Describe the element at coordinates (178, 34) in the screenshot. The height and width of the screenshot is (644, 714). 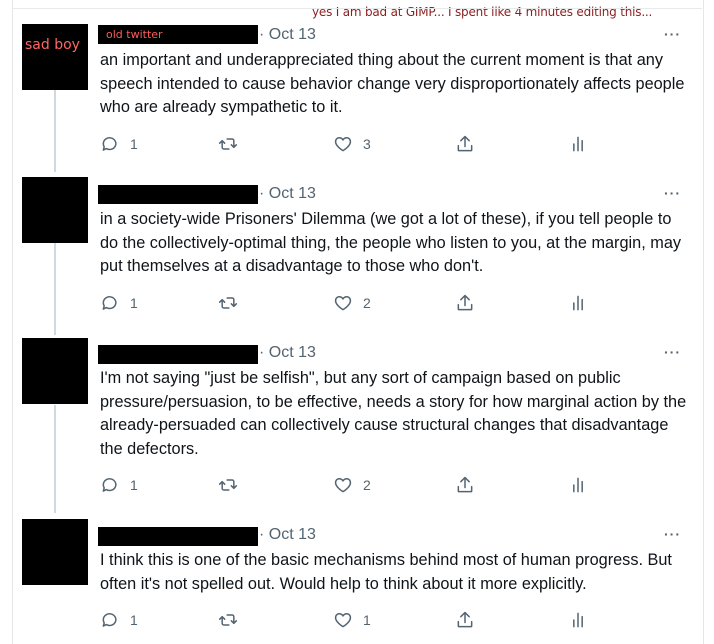
I see `redacted-name: old twitter` at that location.